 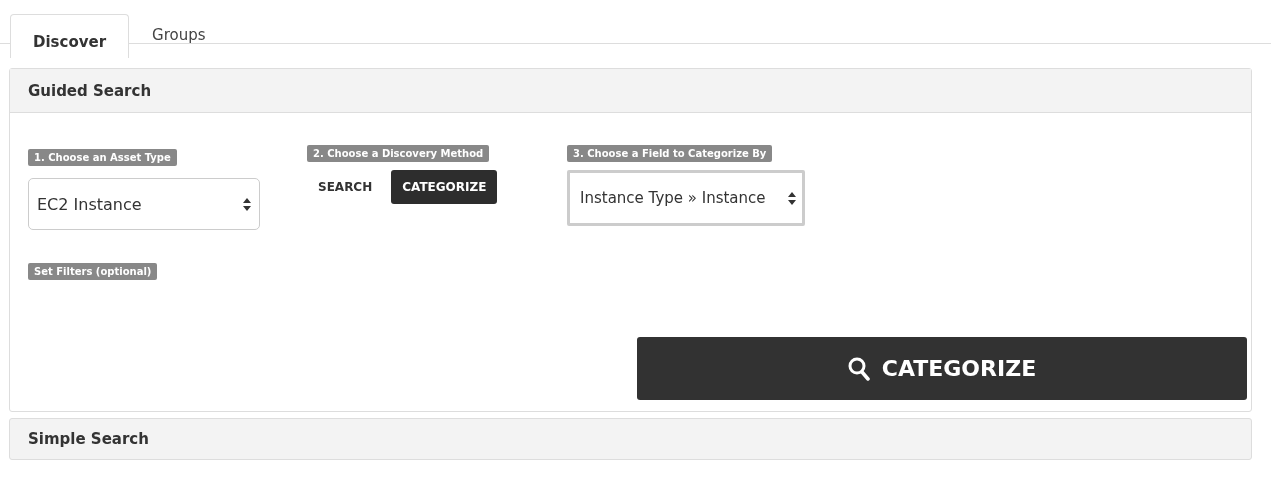 I want to click on step-label: 3. Choose a Field to Categorize By, so click(x=670, y=153).